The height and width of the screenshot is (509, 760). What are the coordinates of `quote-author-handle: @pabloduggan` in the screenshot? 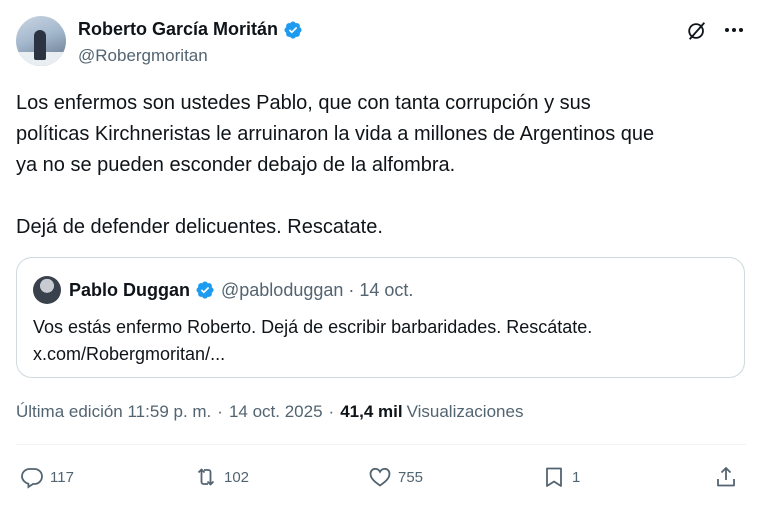 It's located at (282, 289).